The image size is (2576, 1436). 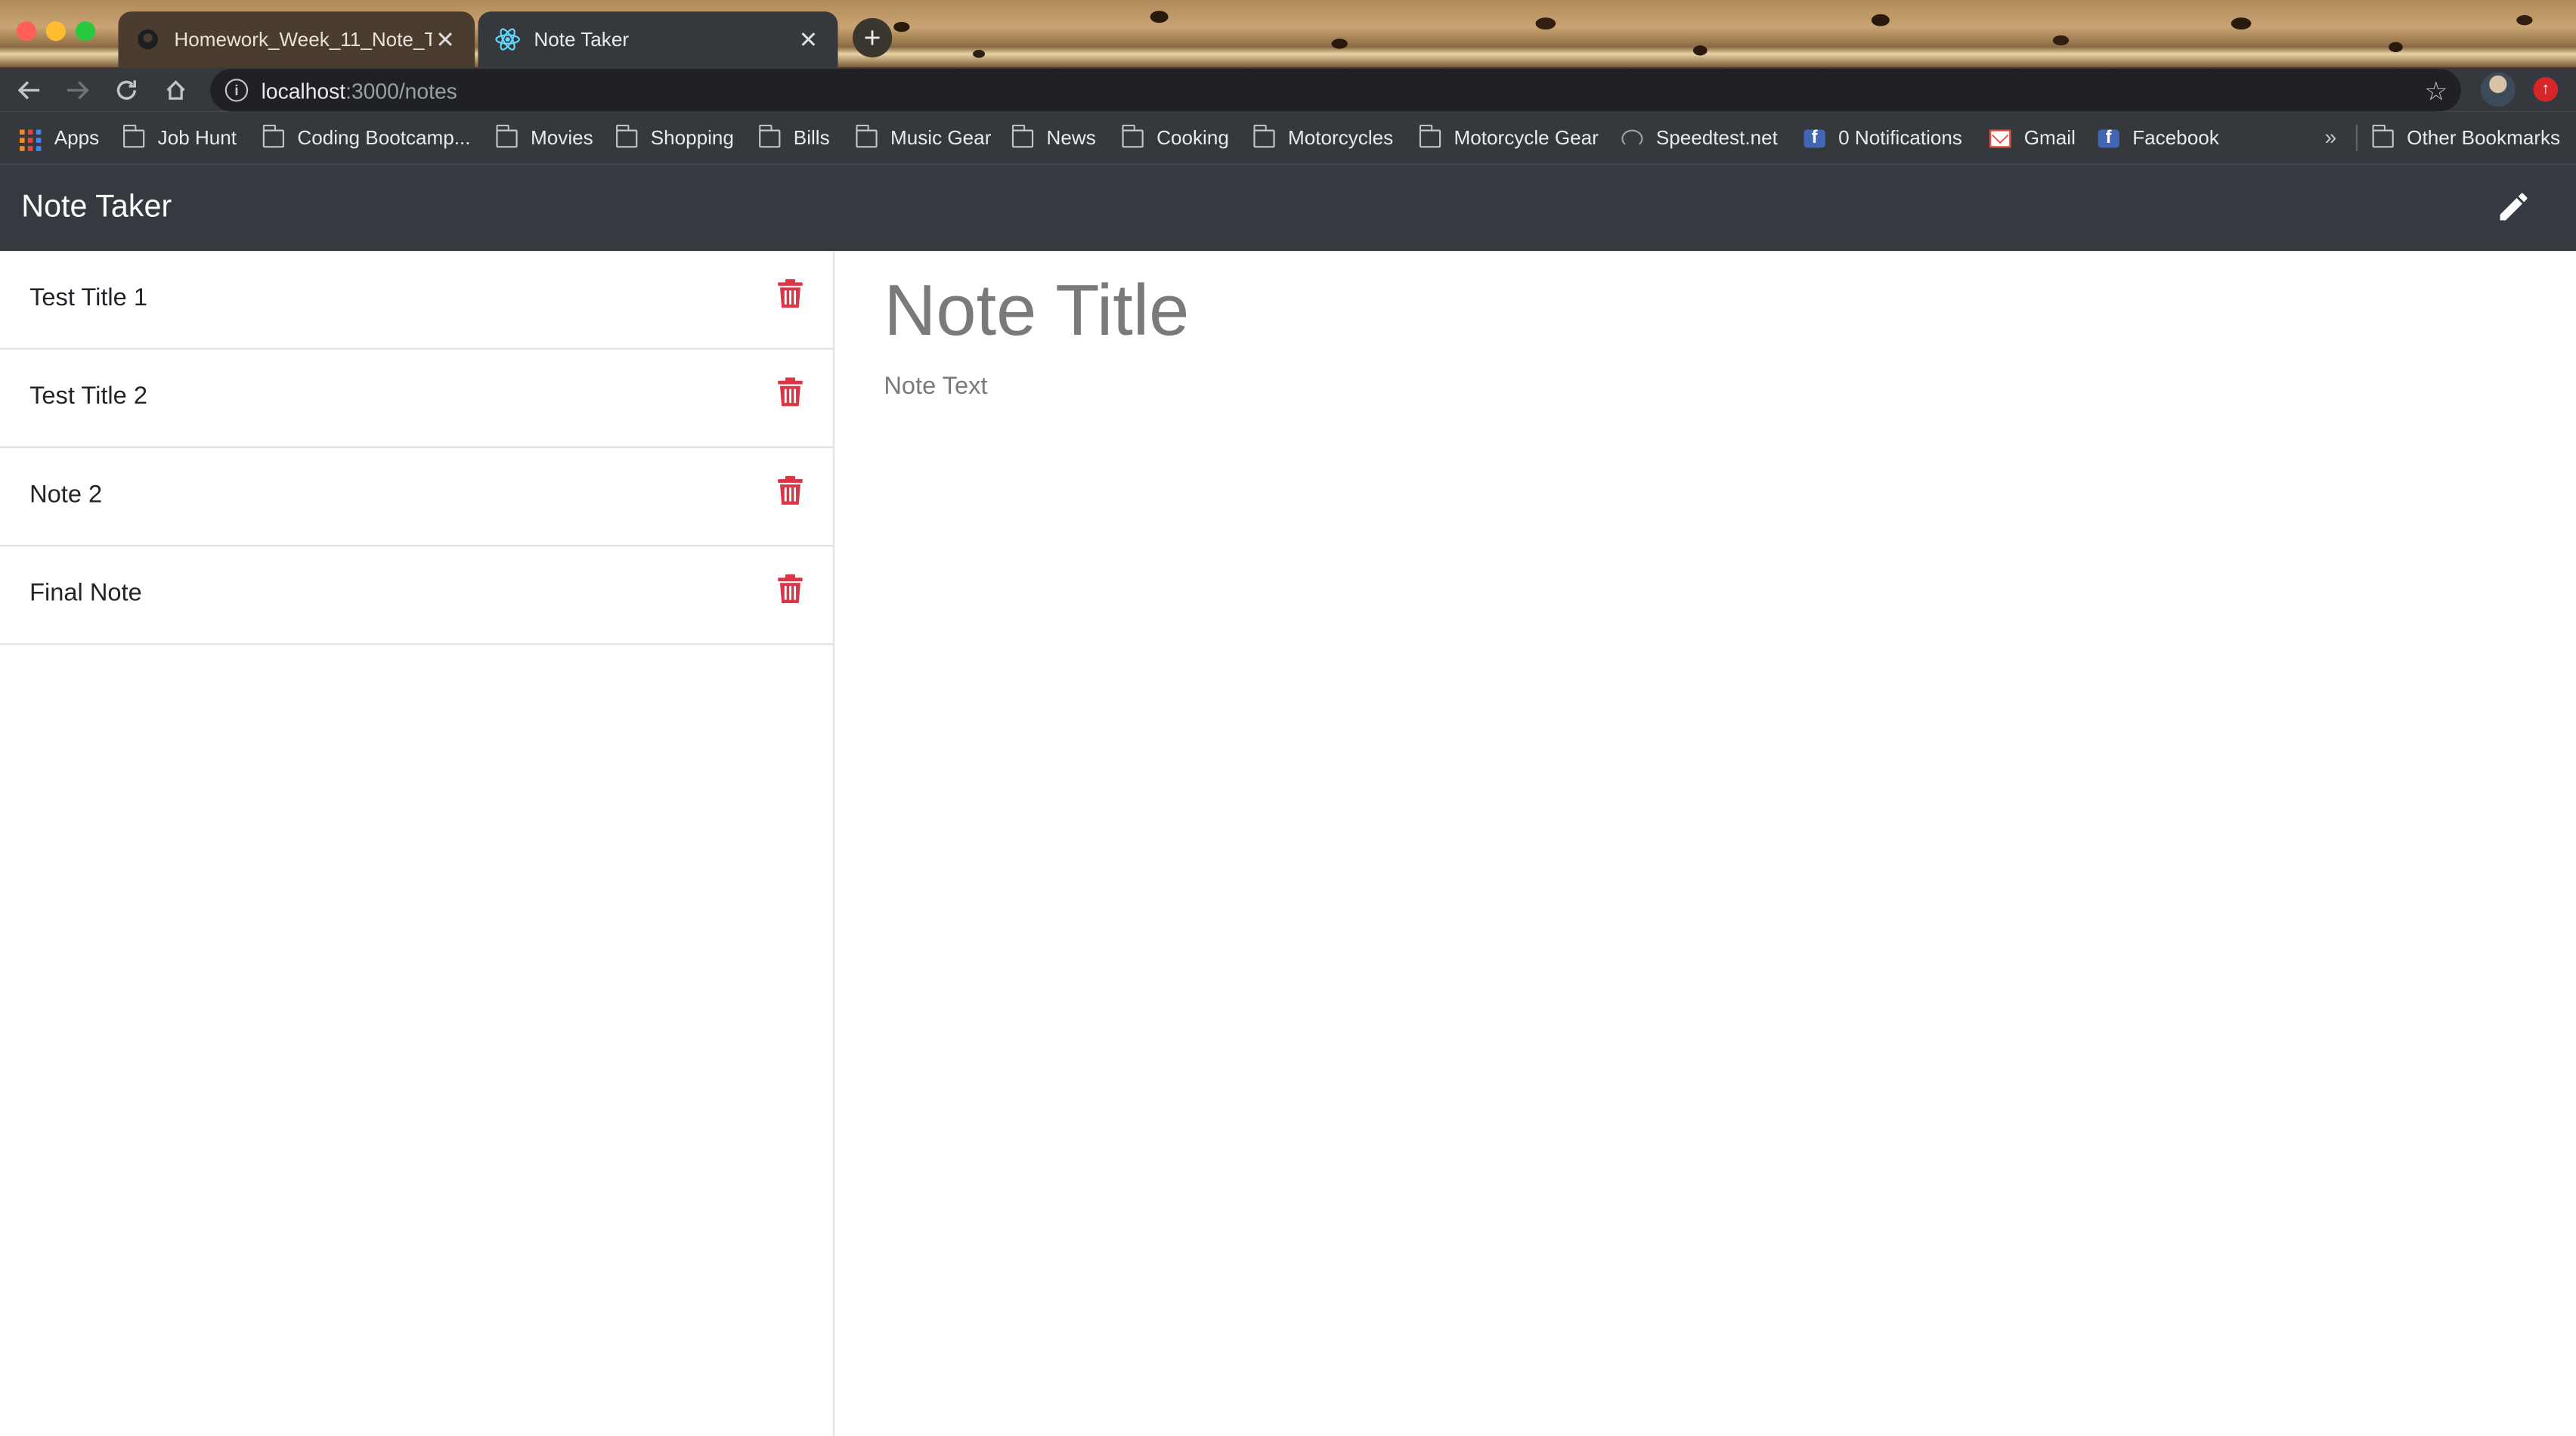 I want to click on bookmark-notifications: f 0 Notifications, so click(x=1883, y=138).